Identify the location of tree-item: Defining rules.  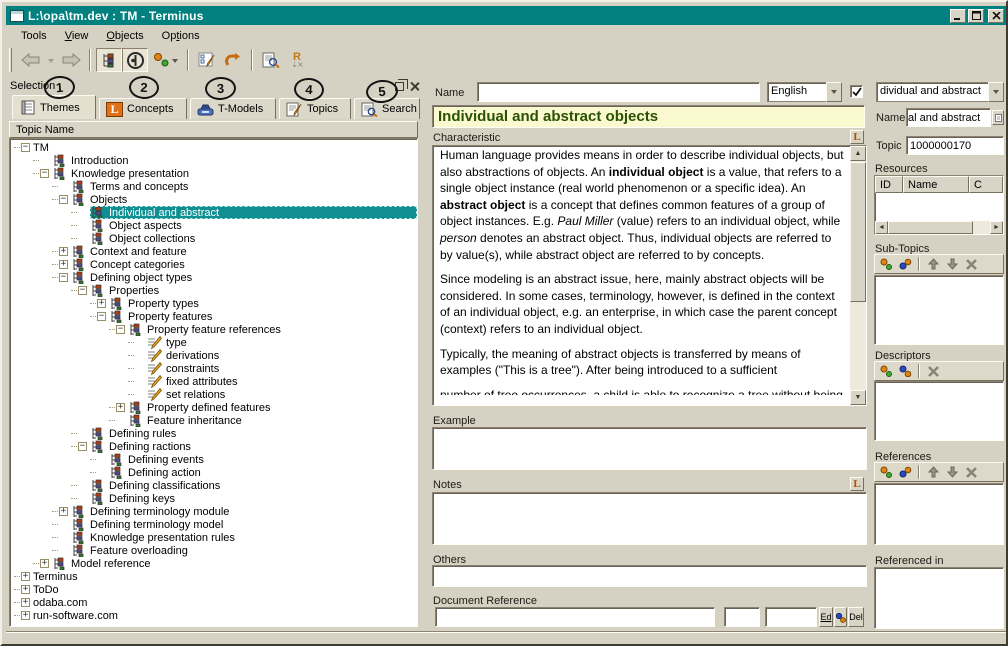
(213, 434).